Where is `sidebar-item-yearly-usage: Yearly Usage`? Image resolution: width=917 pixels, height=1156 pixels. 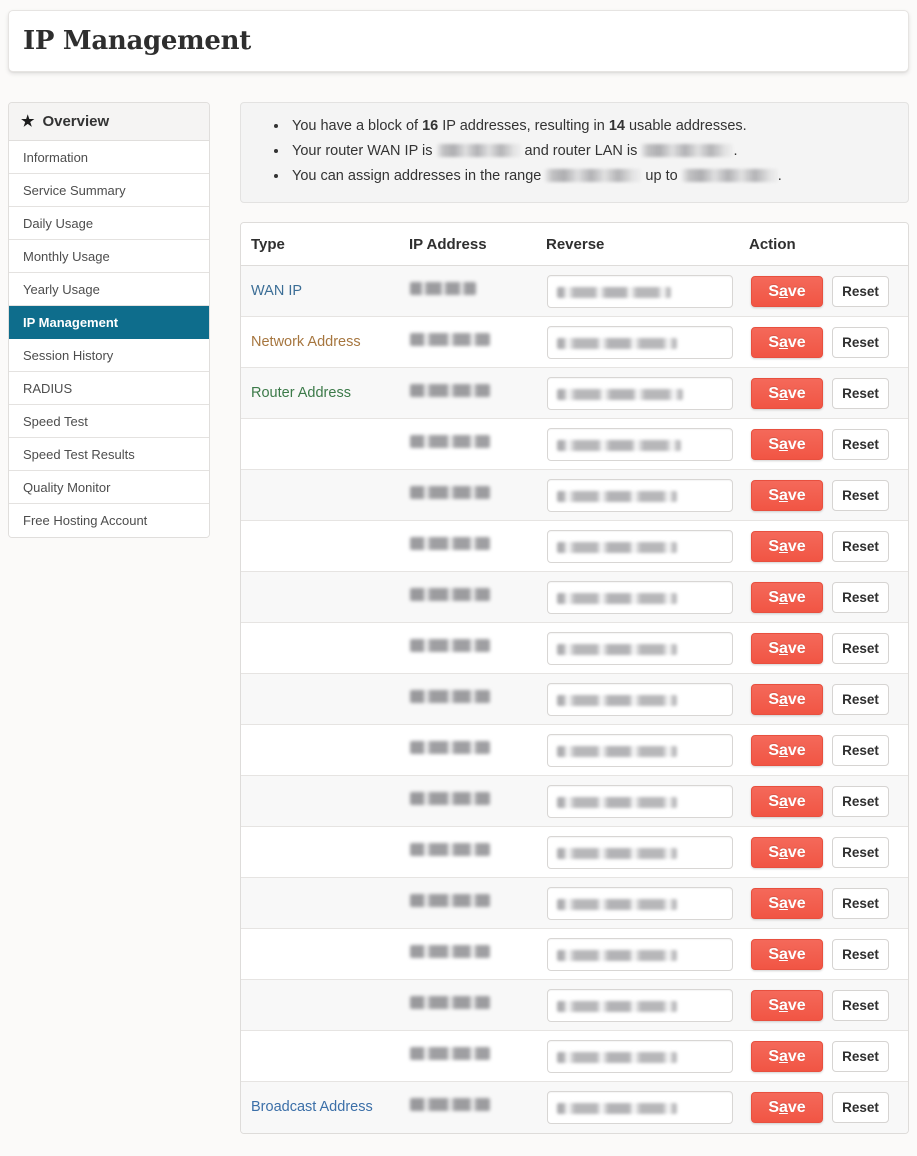
sidebar-item-yearly-usage: Yearly Usage is located at coordinates (109, 289).